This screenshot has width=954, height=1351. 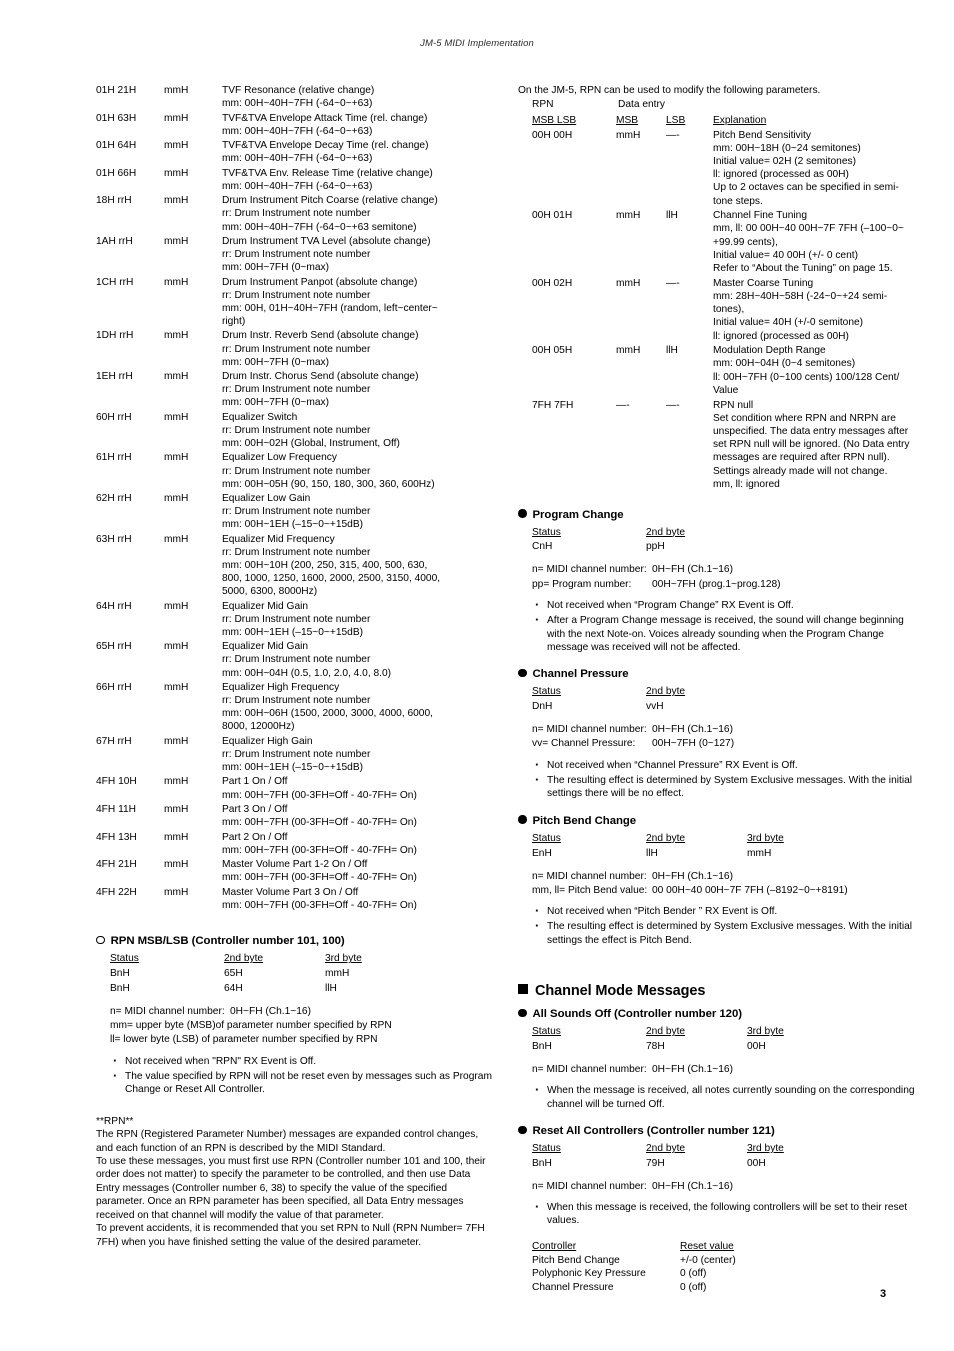 What do you see at coordinates (720, 371) in the screenshot?
I see `table-row: 00H 05H mmH llH Modulation Depth Range mm` at bounding box center [720, 371].